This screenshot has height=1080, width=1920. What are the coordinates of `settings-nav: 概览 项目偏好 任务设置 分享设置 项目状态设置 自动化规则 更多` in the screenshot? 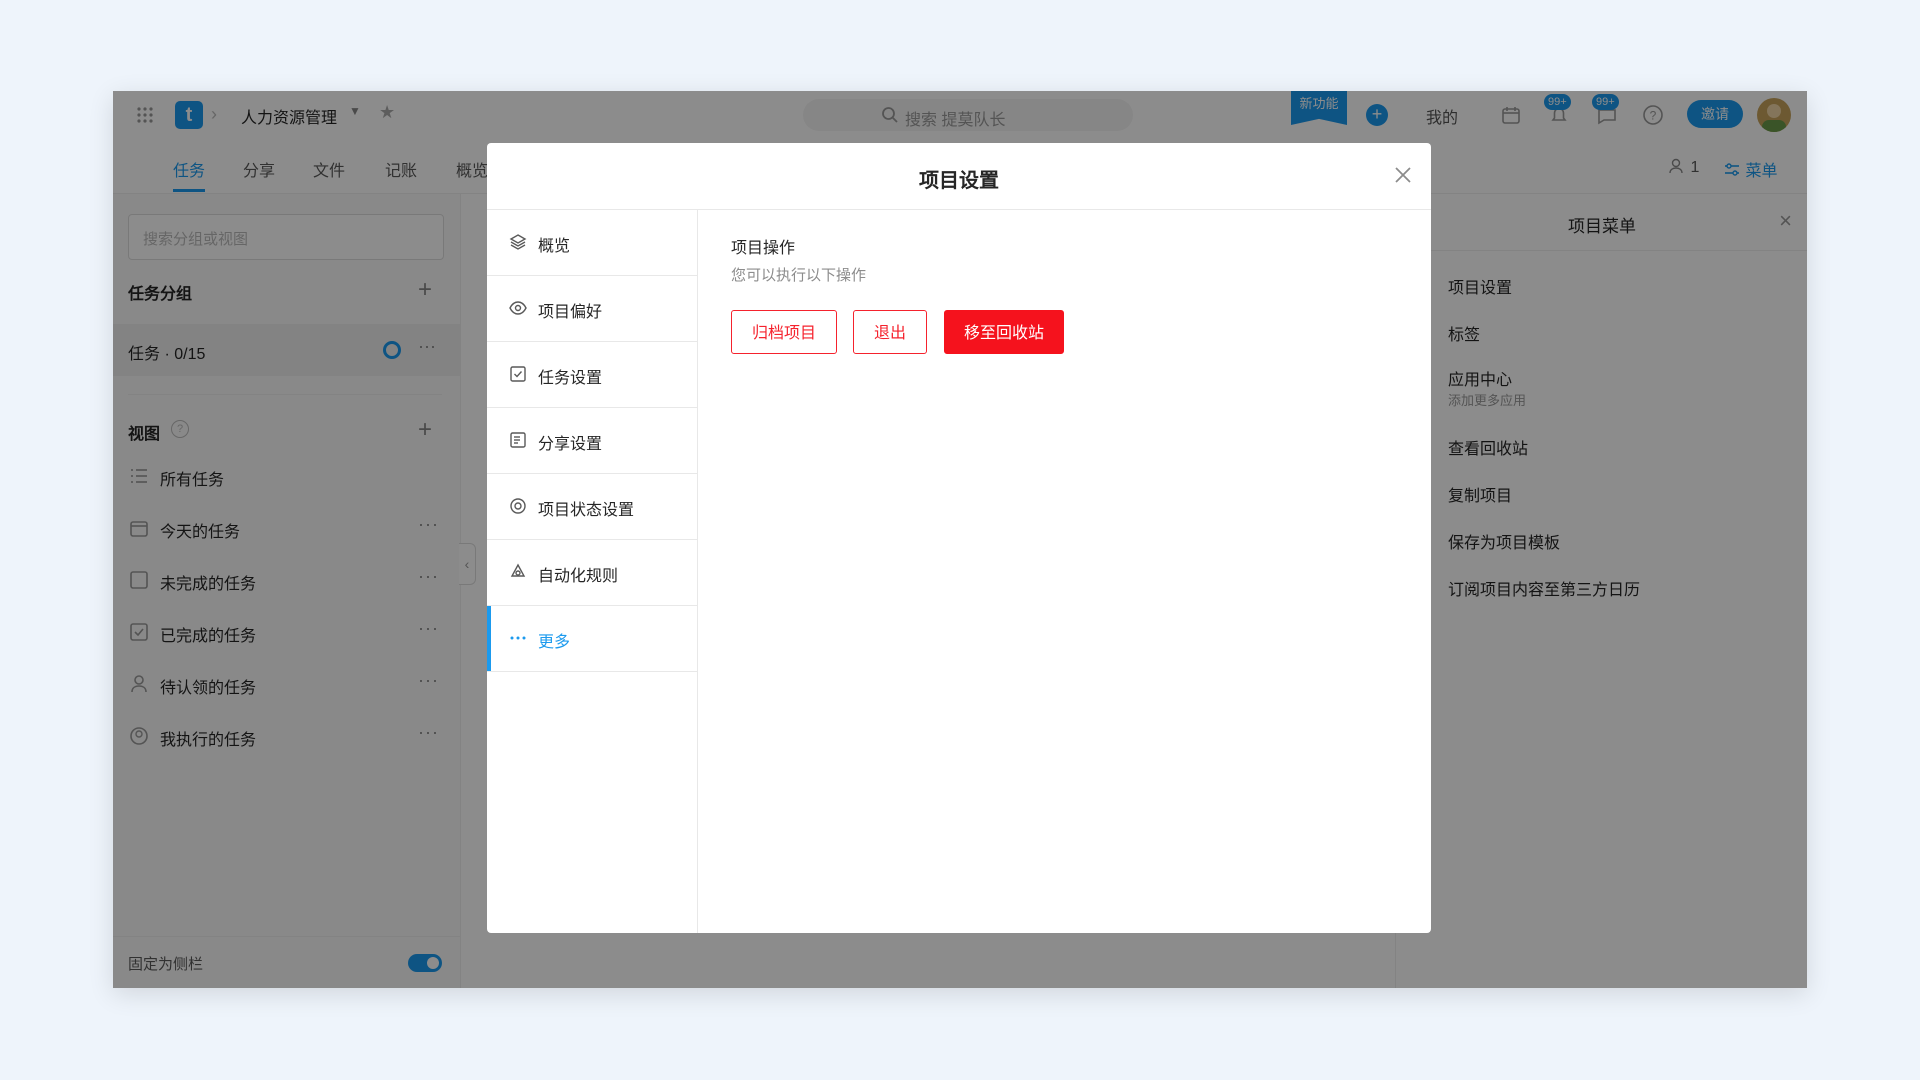 It's located at (592, 571).